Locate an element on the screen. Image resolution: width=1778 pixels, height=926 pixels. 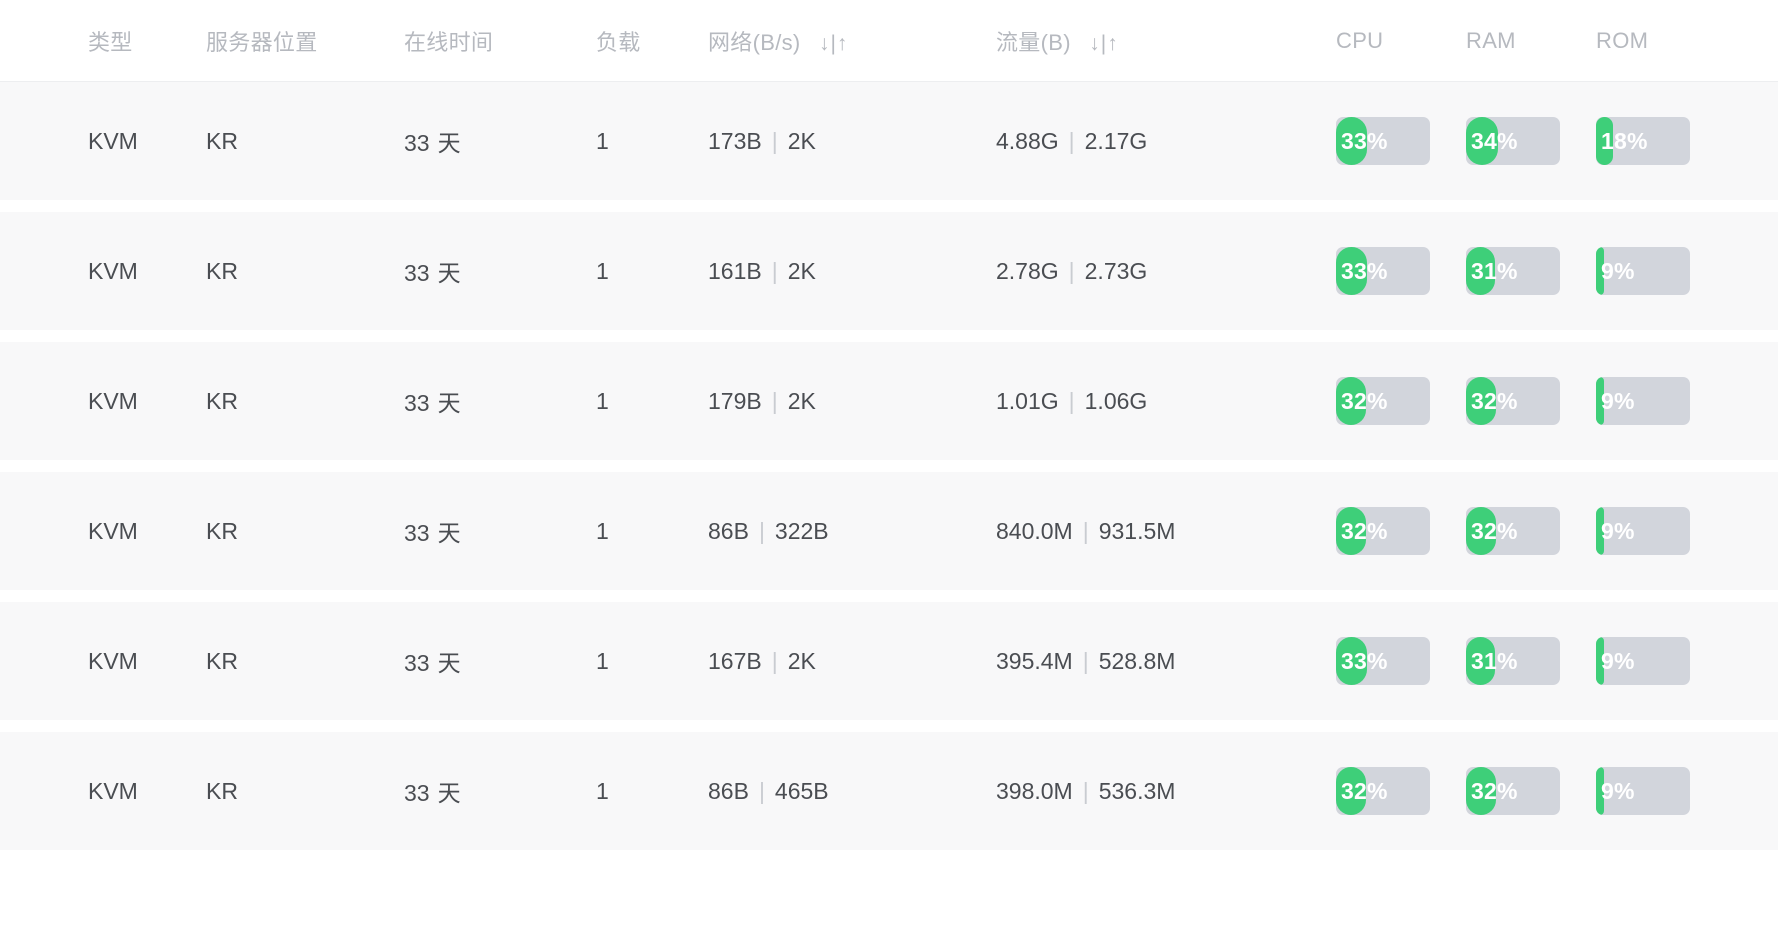
column-header-rom: ROM is located at coordinates (1661, 41).